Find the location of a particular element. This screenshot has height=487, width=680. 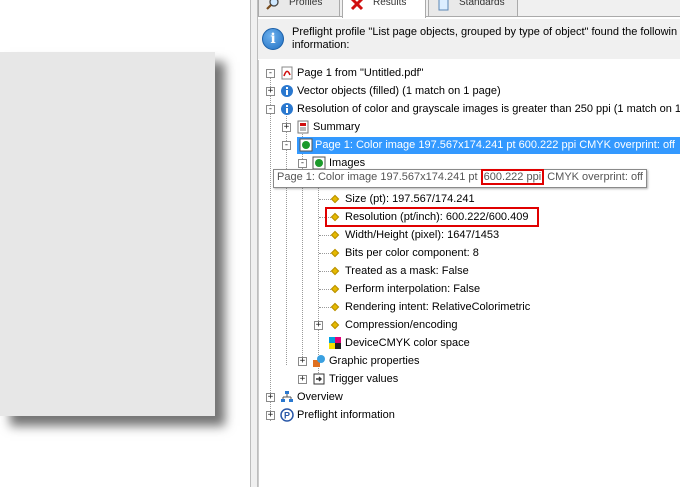

panel-splitter is located at coordinates (254, 243).